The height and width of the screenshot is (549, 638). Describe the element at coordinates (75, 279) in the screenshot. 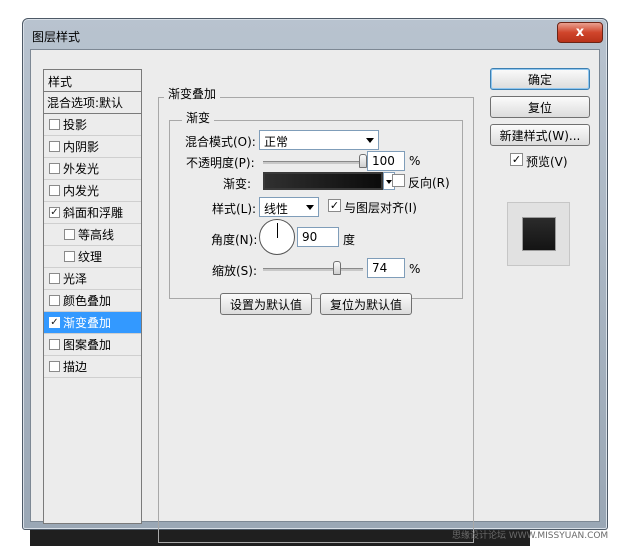

I see `style-list-item-label: 光泽` at that location.